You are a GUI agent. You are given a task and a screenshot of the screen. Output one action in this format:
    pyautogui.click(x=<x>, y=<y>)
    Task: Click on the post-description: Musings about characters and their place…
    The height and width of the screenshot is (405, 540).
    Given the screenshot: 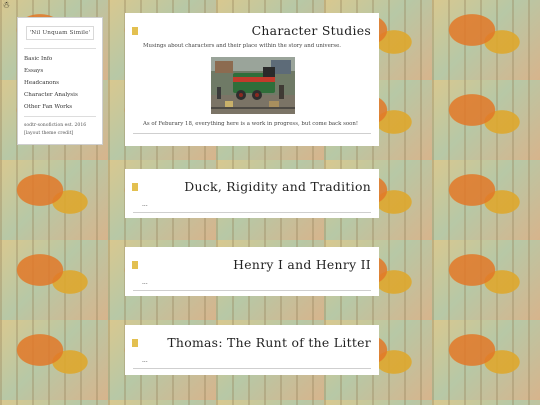 What is the action you would take?
    pyautogui.click(x=242, y=46)
    